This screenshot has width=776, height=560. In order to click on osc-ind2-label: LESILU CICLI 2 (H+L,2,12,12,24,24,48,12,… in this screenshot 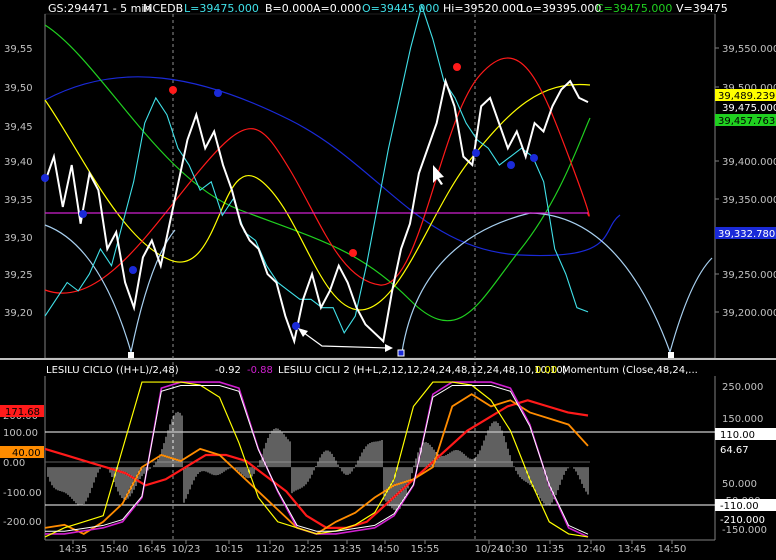, I will do `click(422, 370)`.